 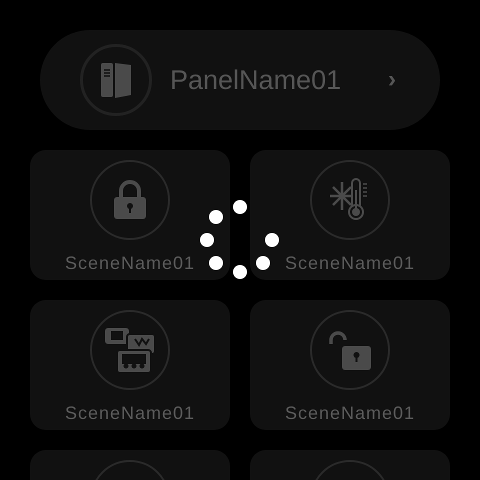 What do you see at coordinates (116, 80) in the screenshot?
I see `door-icon` at bounding box center [116, 80].